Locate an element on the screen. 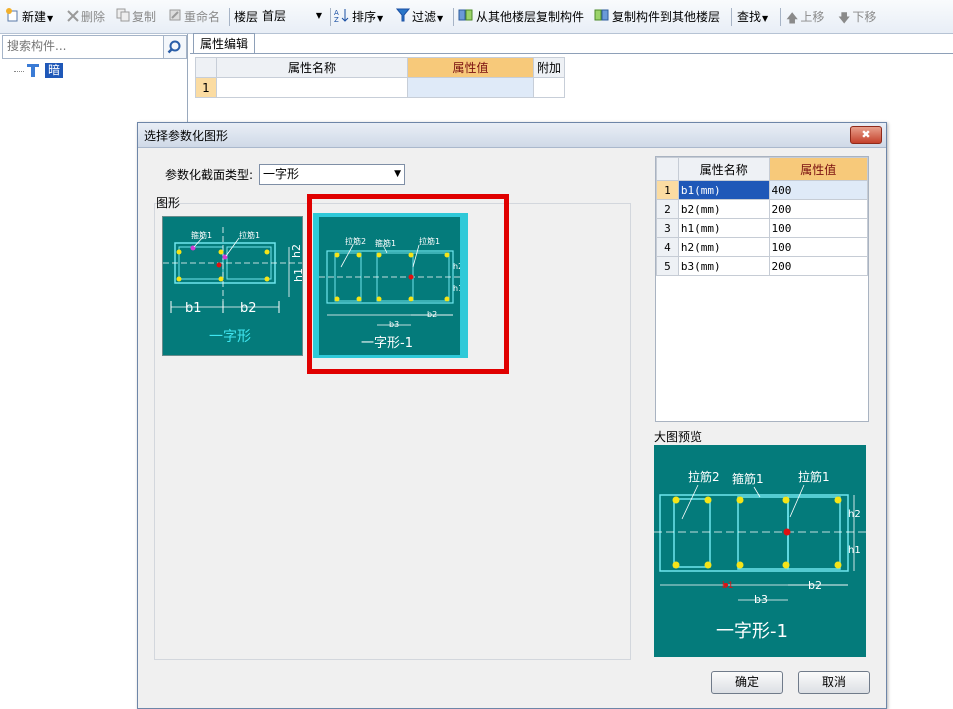 This screenshot has width=953, height=709. search-icon is located at coordinates (174, 47).